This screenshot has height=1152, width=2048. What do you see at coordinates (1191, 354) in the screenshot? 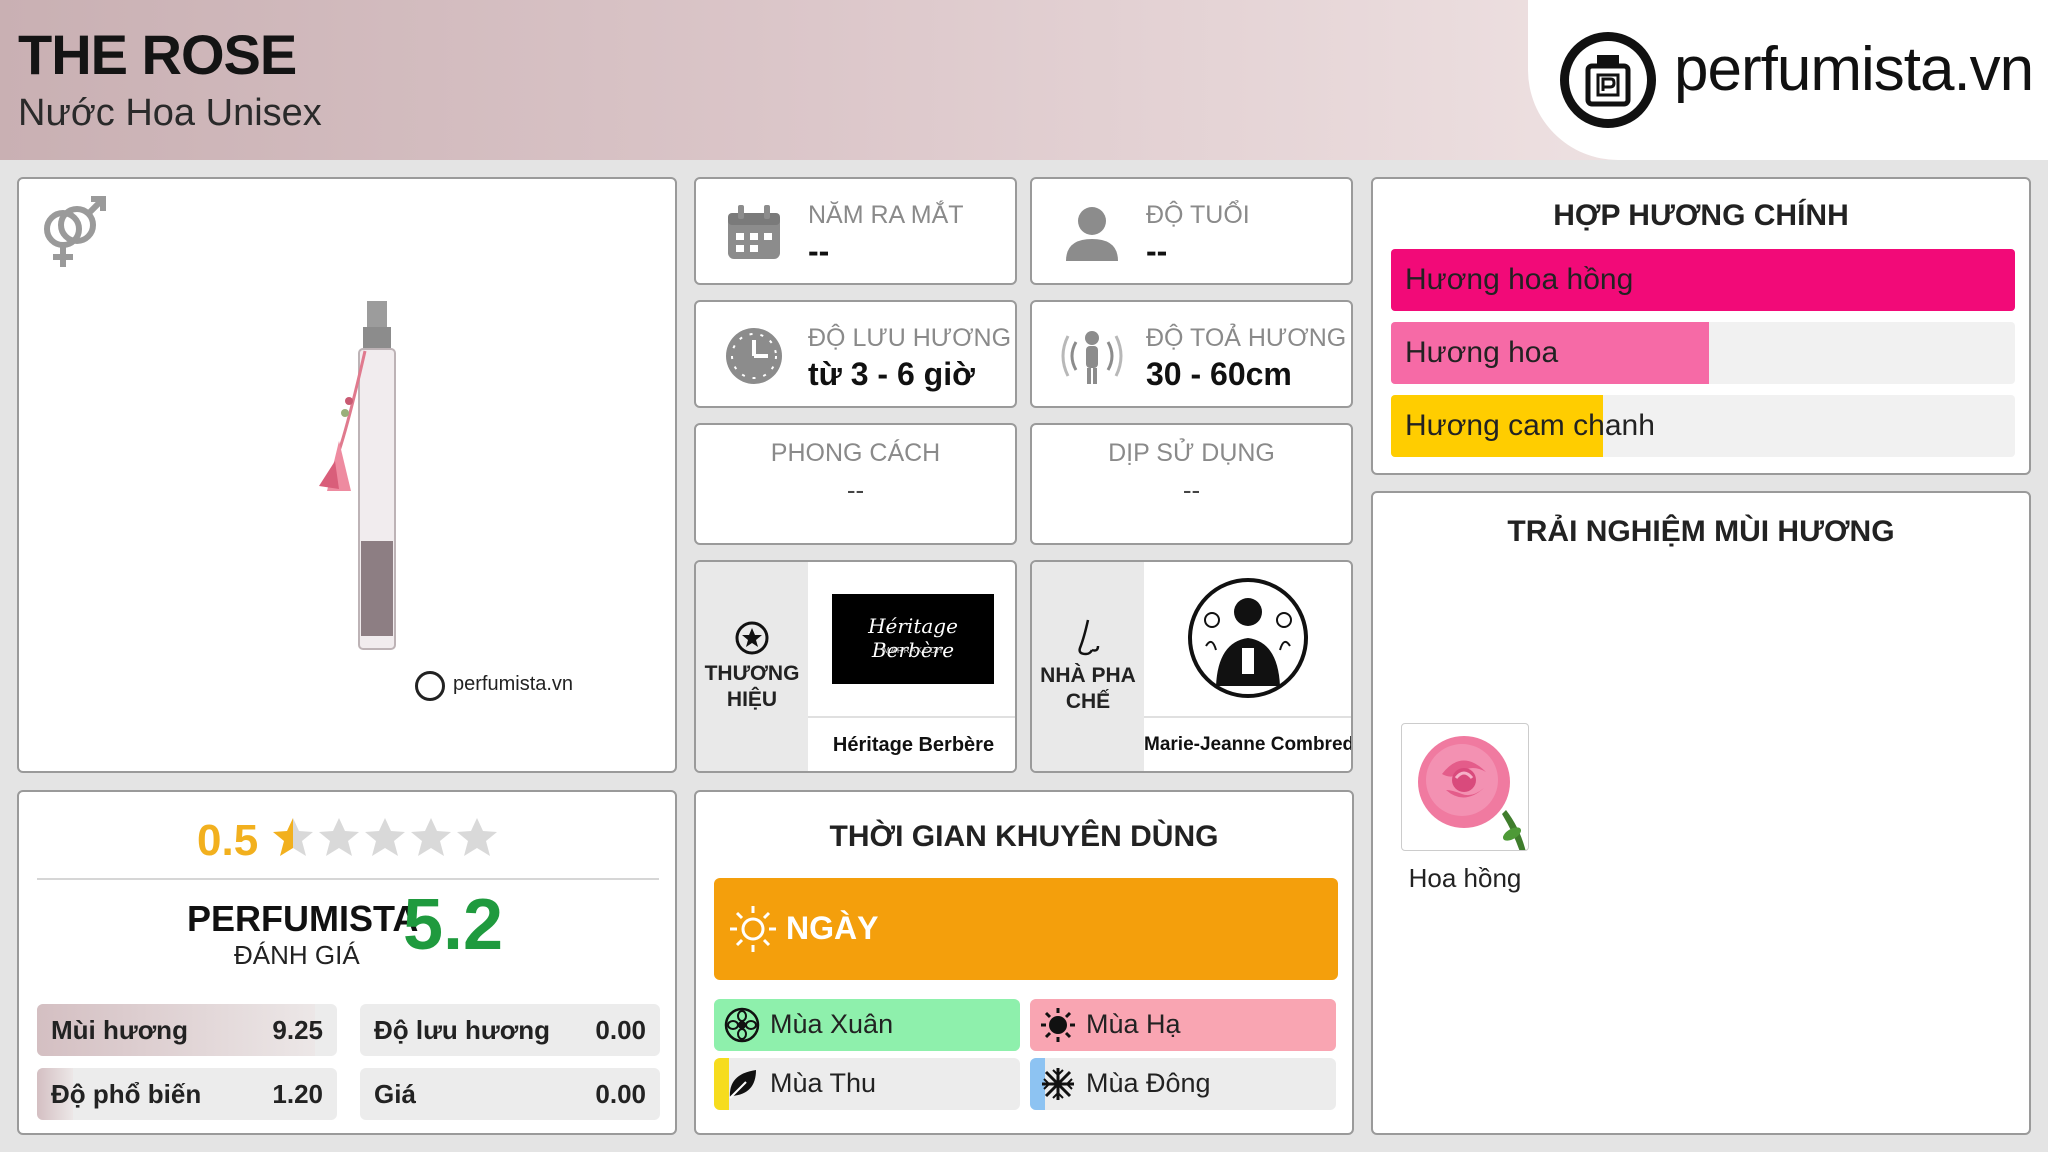
I see `sillage-card: ĐỘ TOẢ HƯƠNG 30 - 60cm` at bounding box center [1191, 354].